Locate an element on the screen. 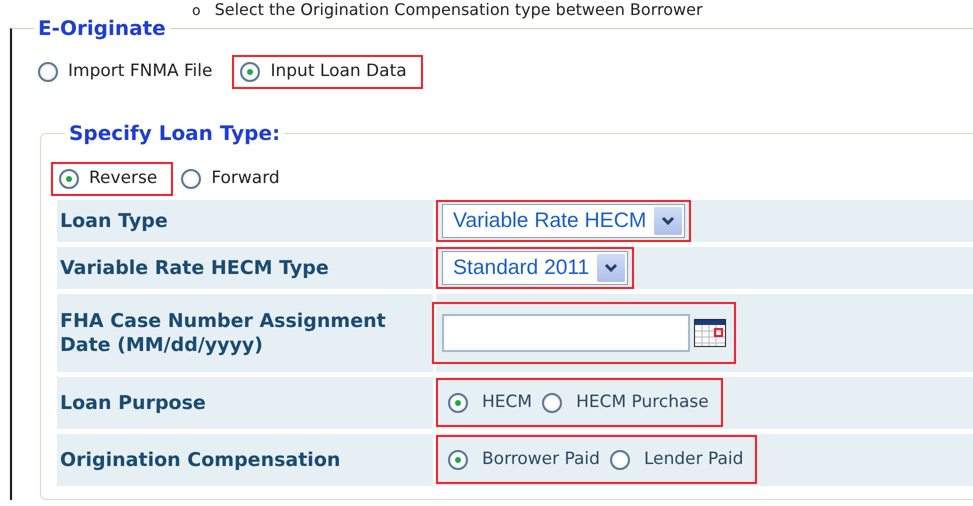 This screenshot has width=973, height=506. field-label: Origination Compensation is located at coordinates (245, 460).